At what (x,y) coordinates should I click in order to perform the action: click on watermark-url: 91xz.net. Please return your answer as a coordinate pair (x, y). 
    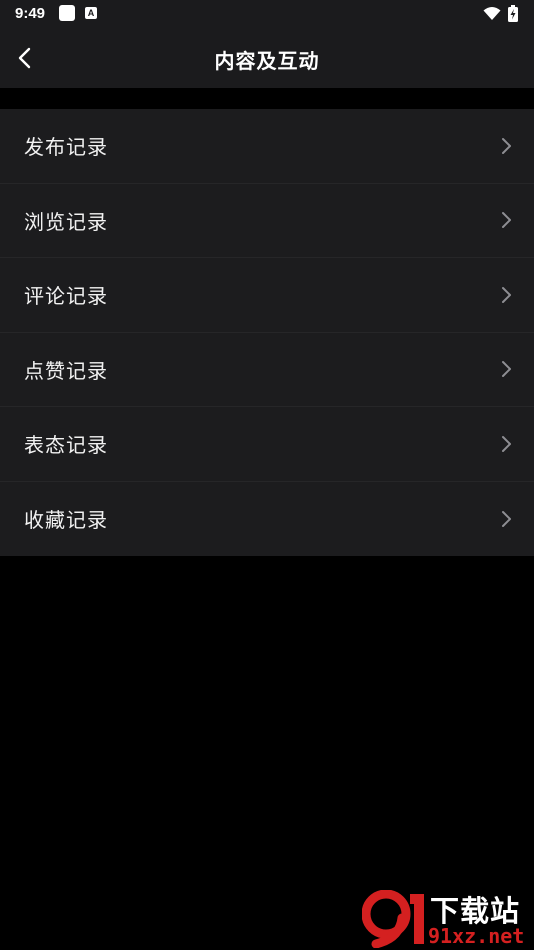
    Looking at the image, I should click on (476, 936).